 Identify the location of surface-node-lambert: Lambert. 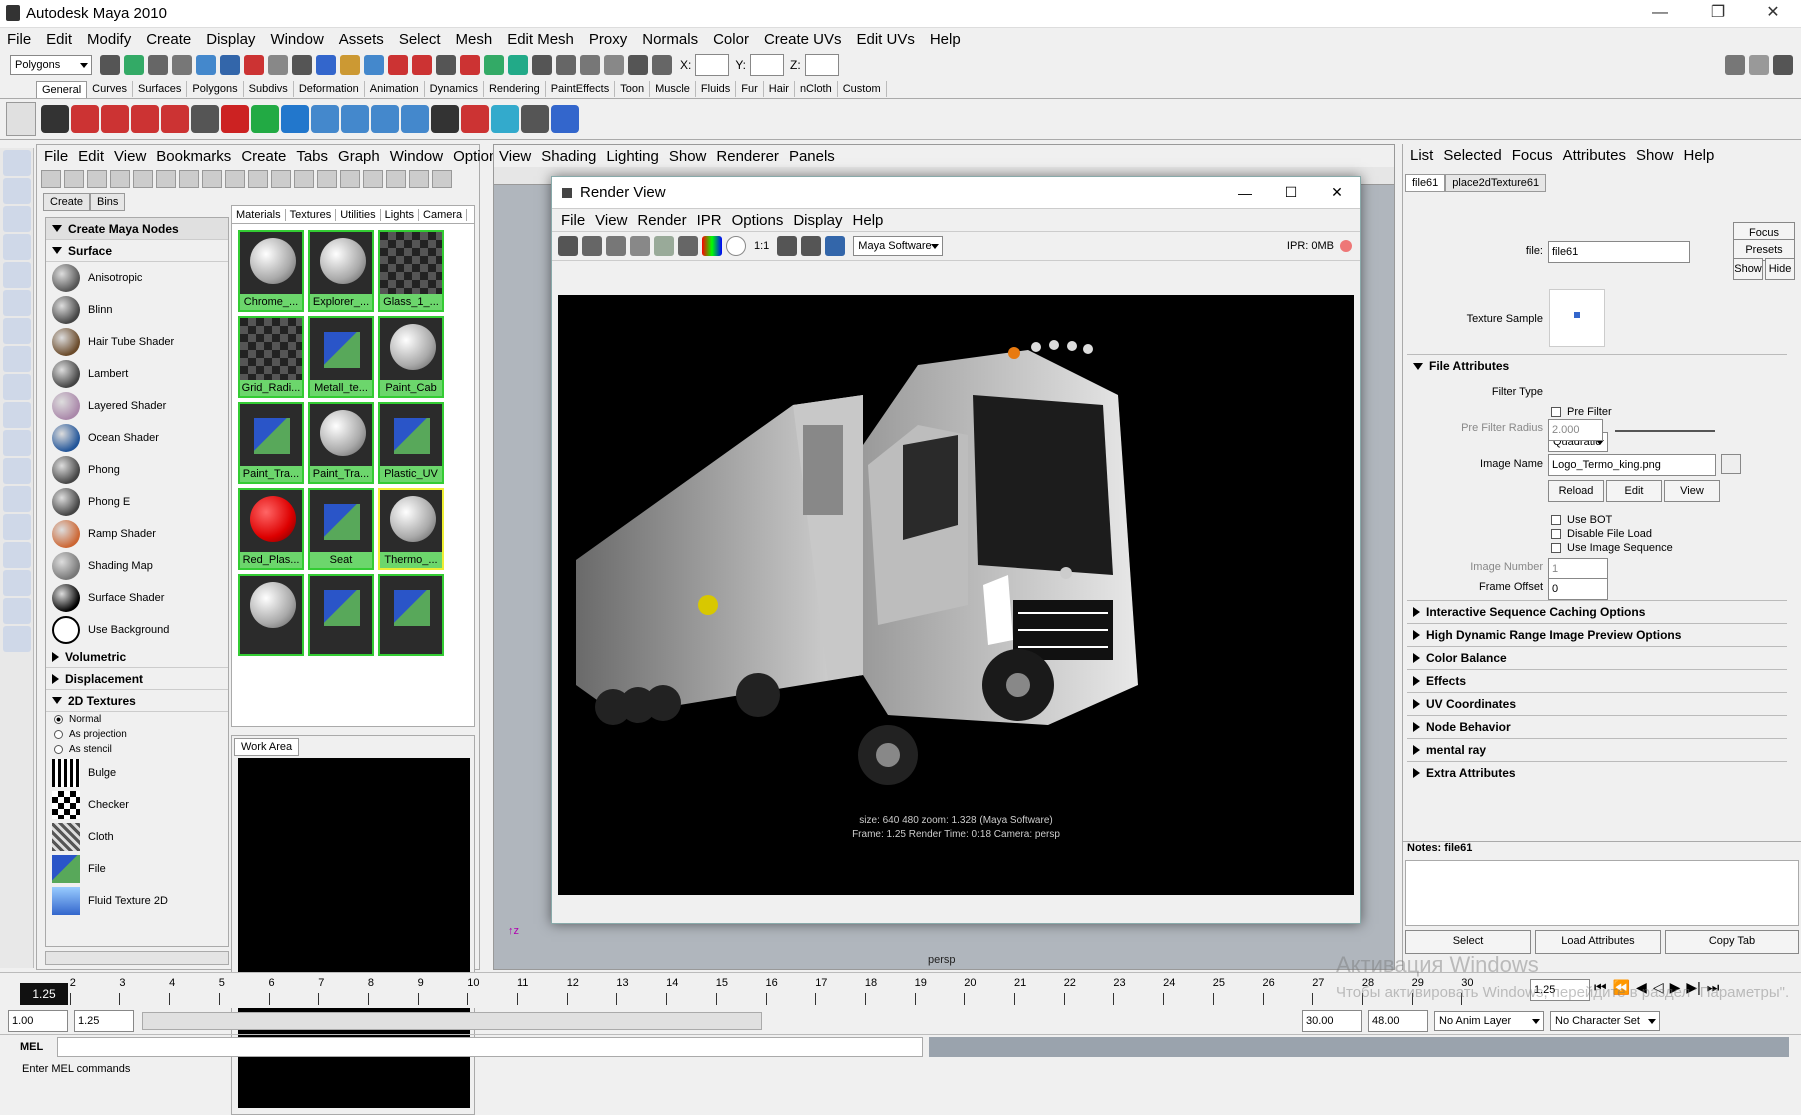
(137, 374).